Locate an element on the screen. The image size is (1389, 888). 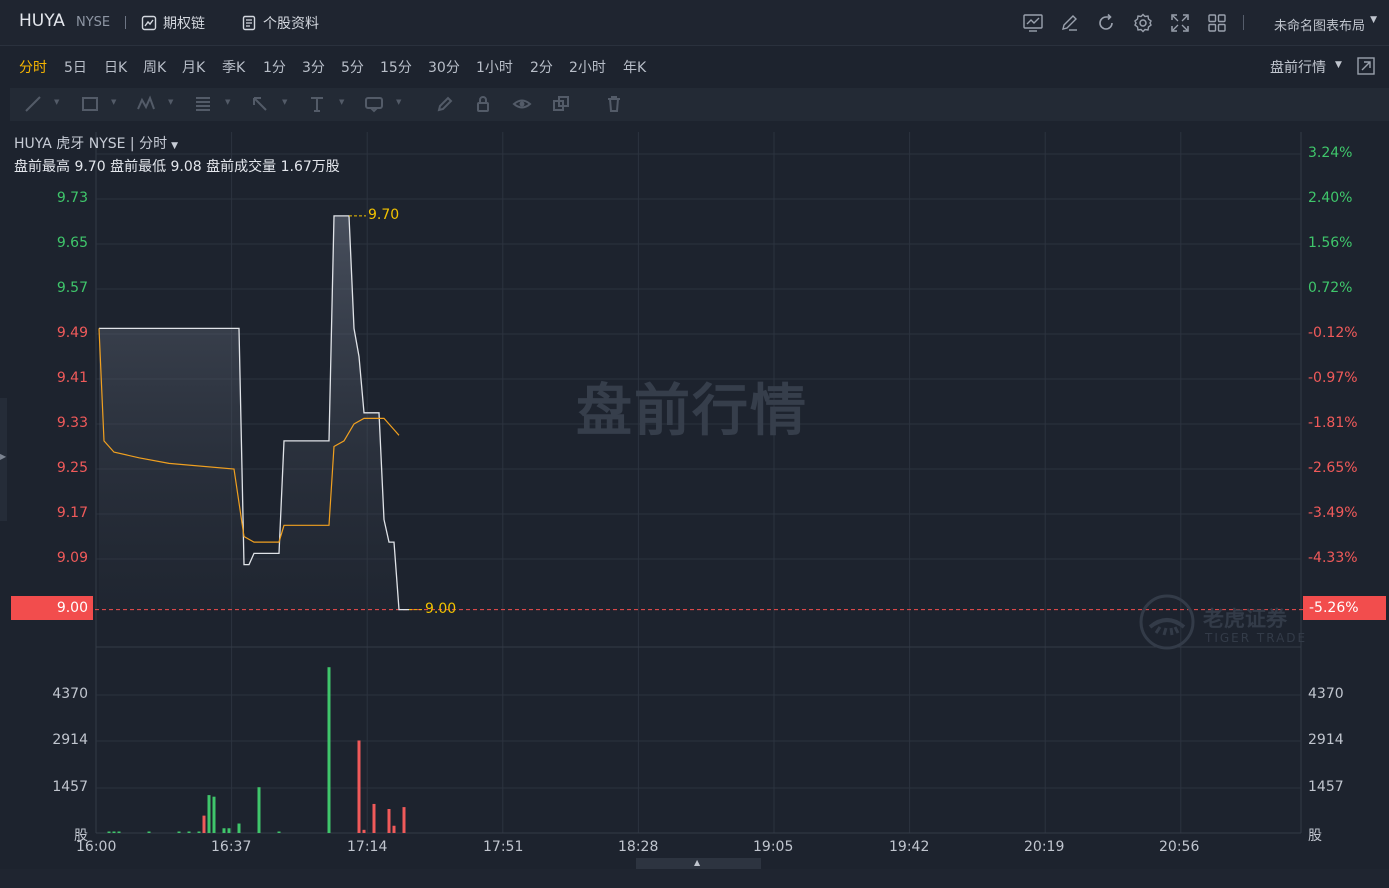
options-chain-button: 期权链 is located at coordinates (173, 23).